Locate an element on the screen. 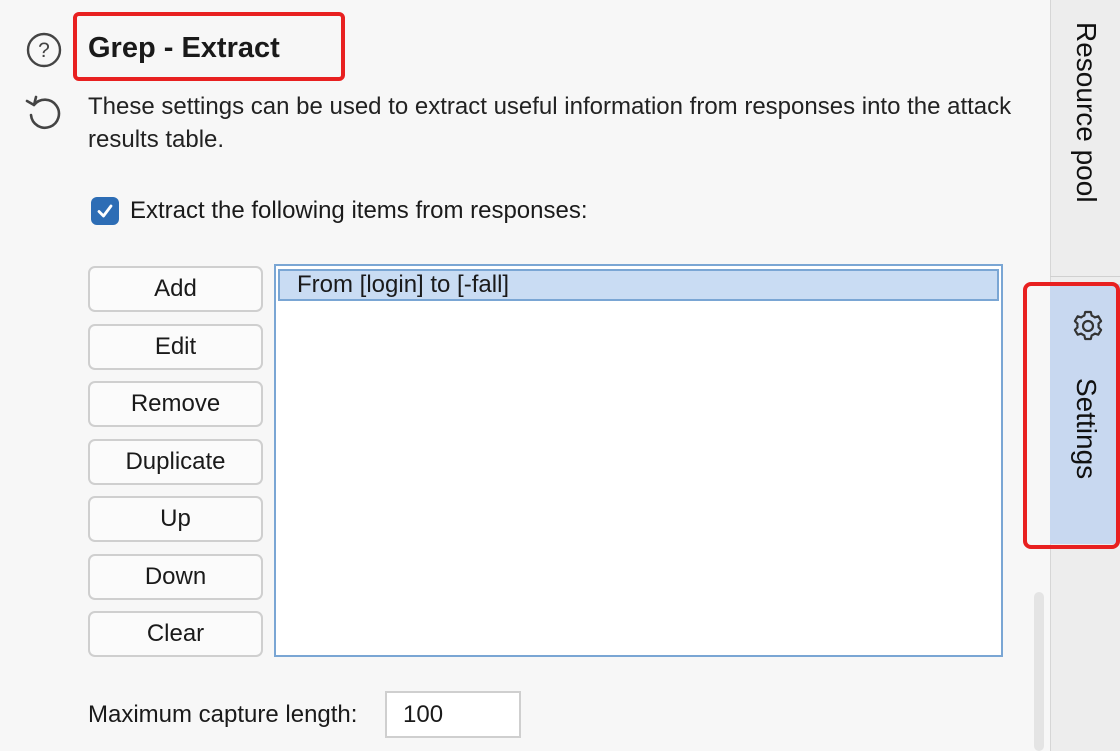  add-button: Add is located at coordinates (175, 289).